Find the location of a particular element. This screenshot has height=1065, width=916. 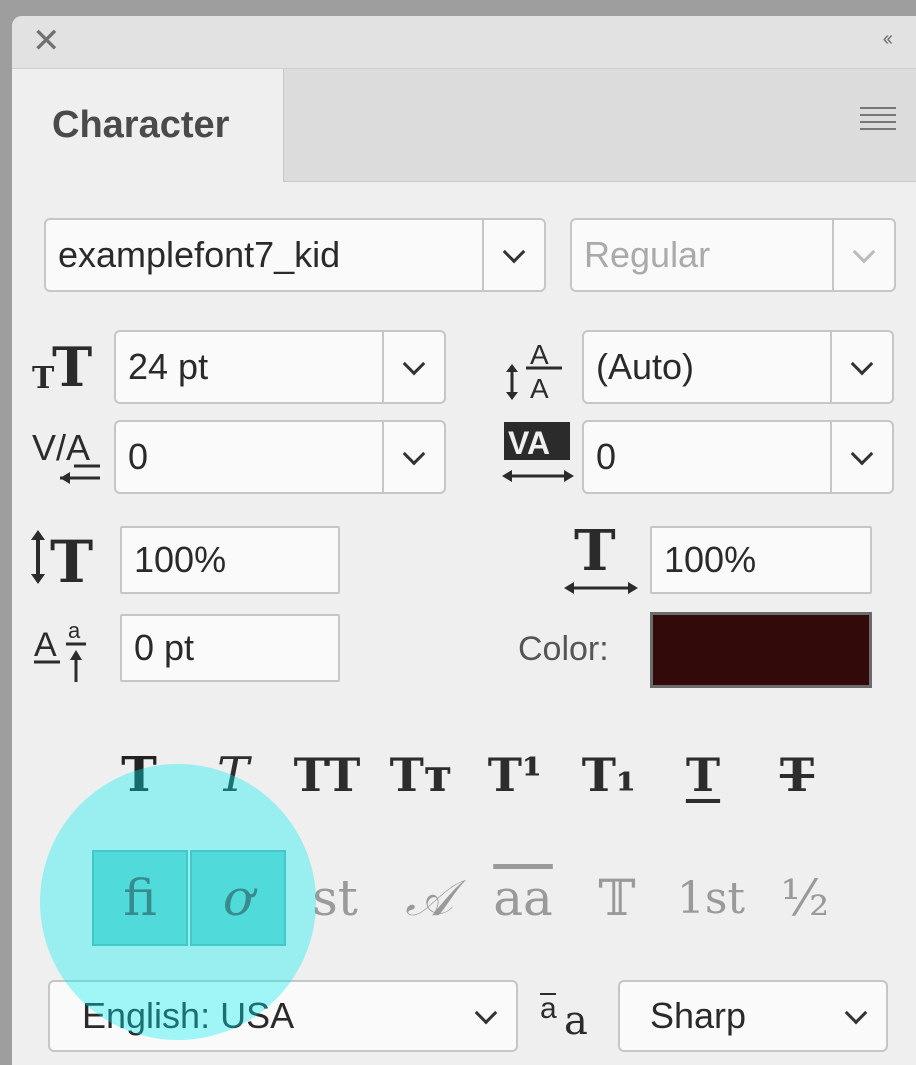

kerning-combo: 0 is located at coordinates (280, 457).